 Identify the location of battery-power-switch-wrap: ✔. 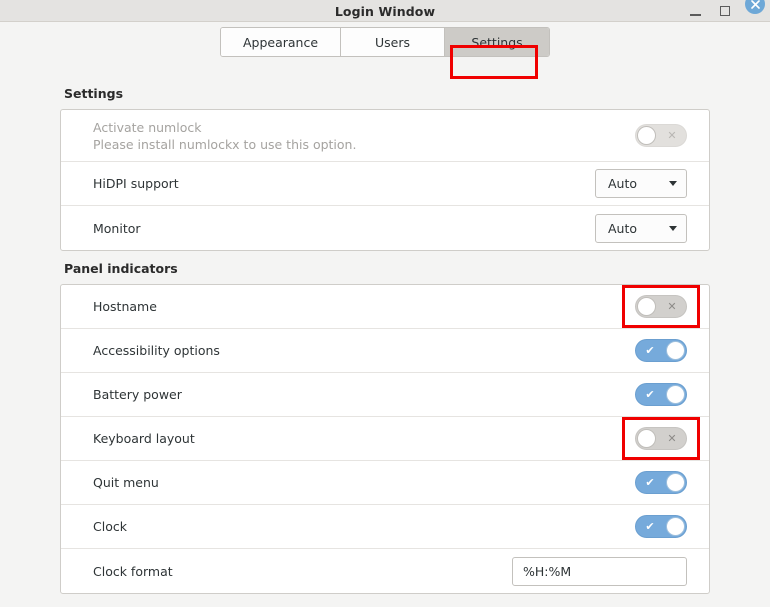
(661, 394).